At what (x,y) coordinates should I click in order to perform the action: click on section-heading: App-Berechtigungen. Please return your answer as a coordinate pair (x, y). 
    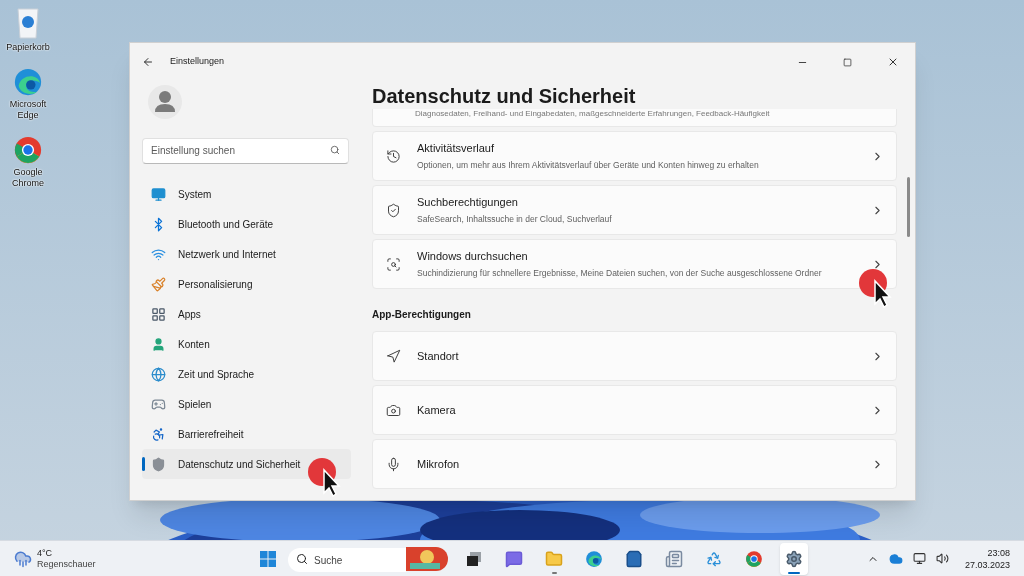
    Looking at the image, I should click on (422, 315).